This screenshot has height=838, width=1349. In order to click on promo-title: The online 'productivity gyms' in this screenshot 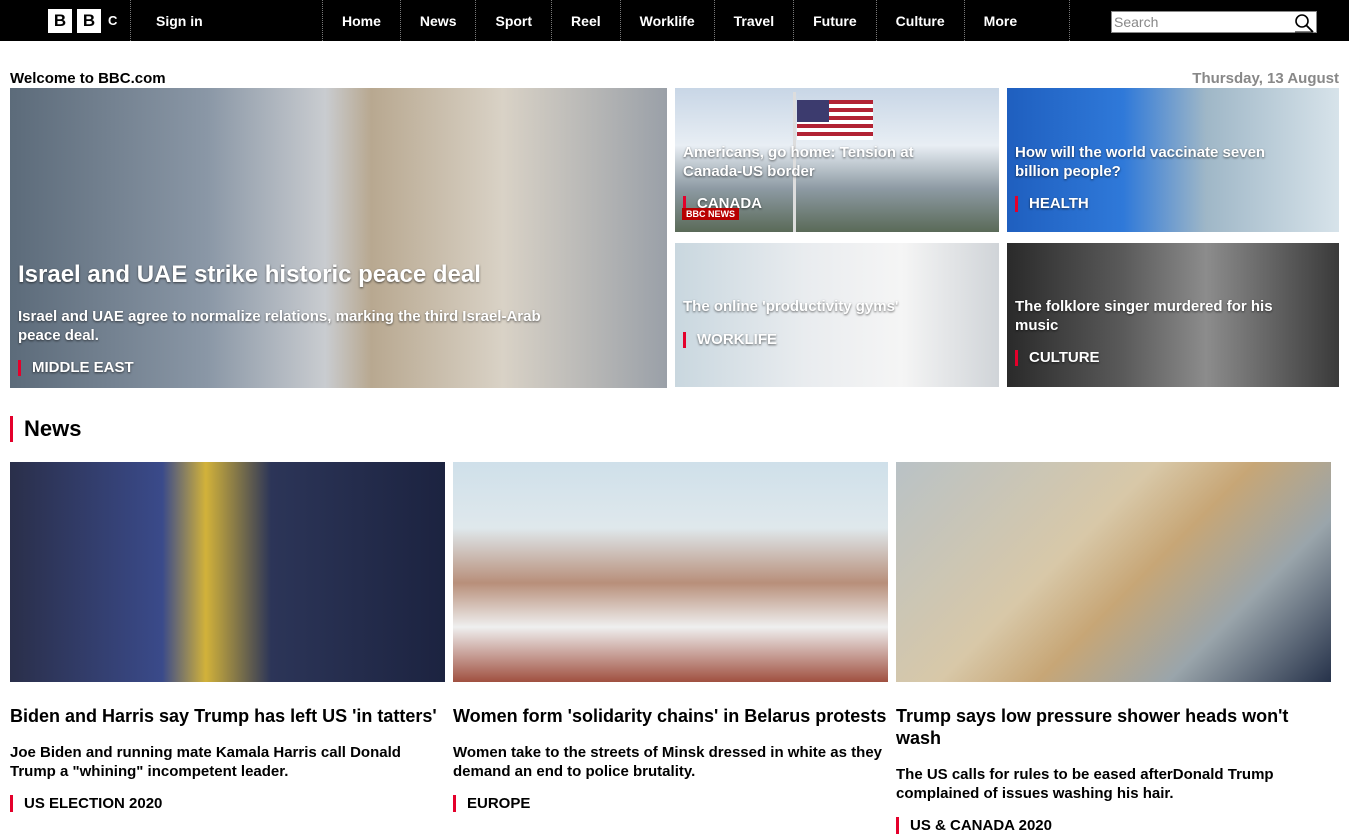, I will do `click(813, 306)`.